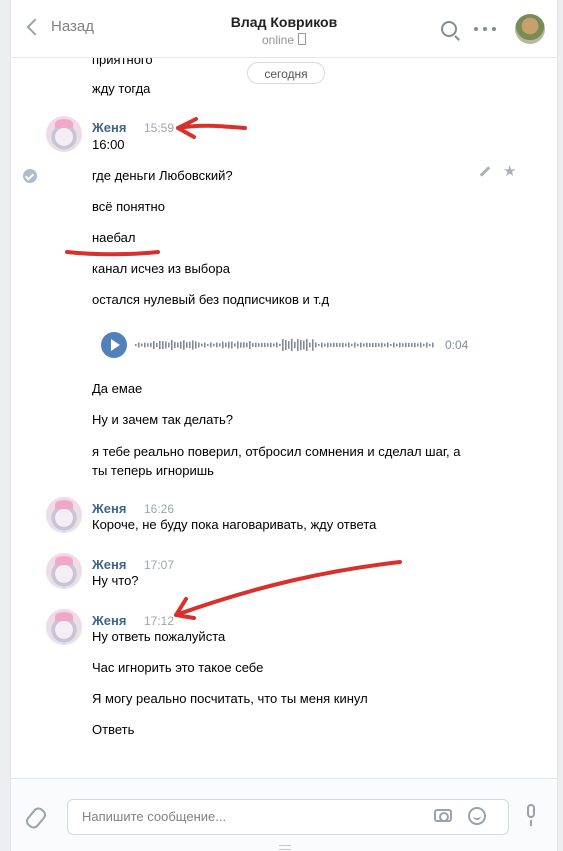  Describe the element at coordinates (531, 815) in the screenshot. I see `microphone-icon` at that location.